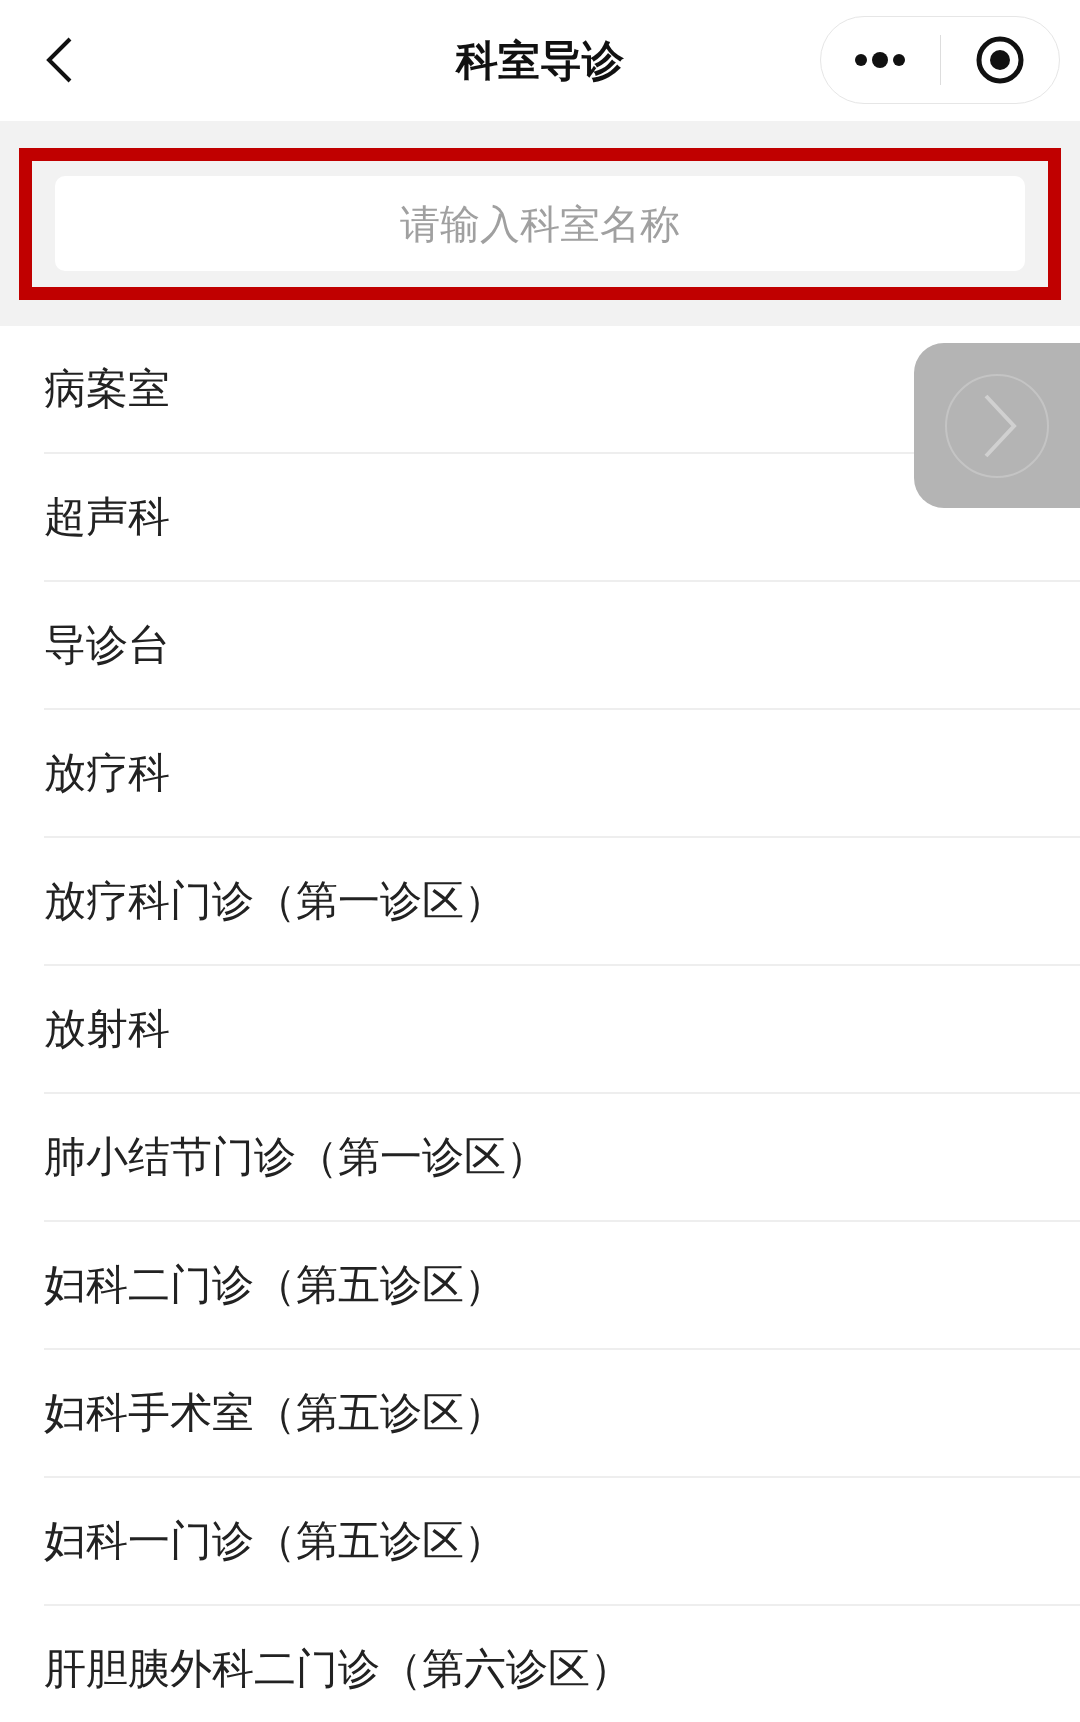 This screenshot has height=1722, width=1080. I want to click on back-icon, so click(59, 60).